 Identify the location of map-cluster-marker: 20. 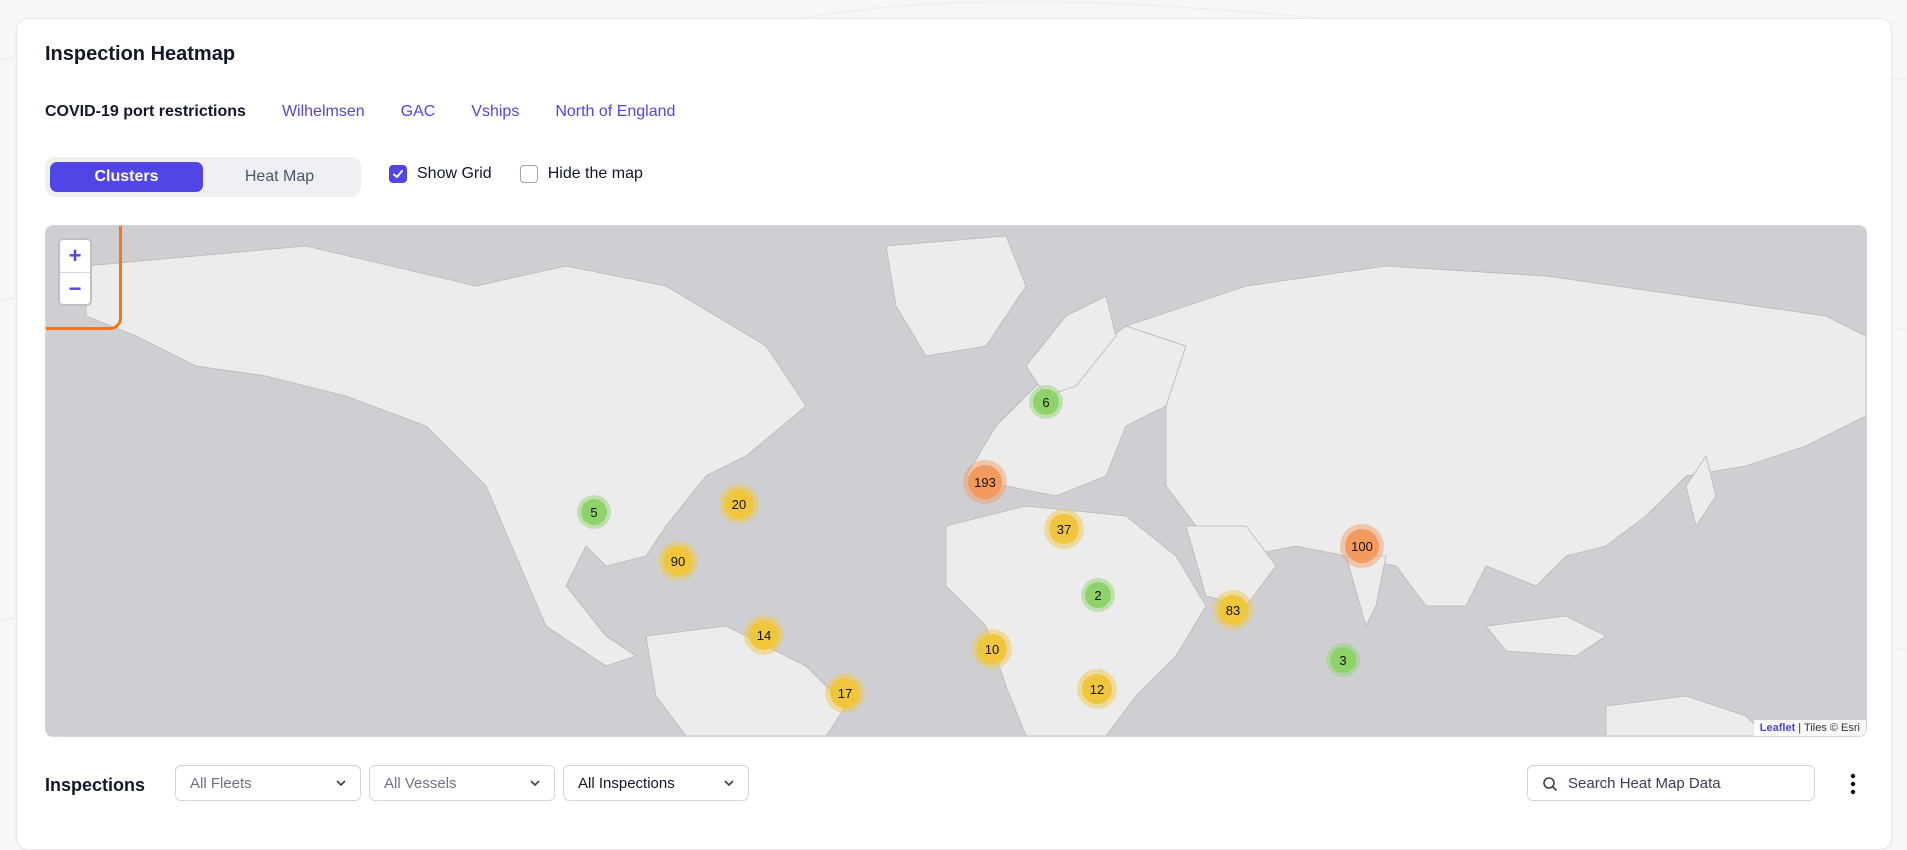
(739, 504).